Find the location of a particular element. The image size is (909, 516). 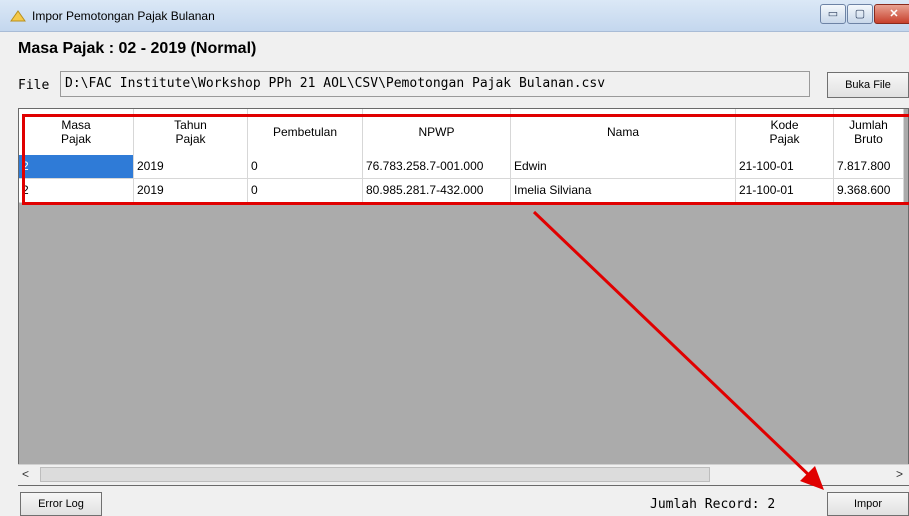

horizontal-scrollbar: < > is located at coordinates (463, 474).